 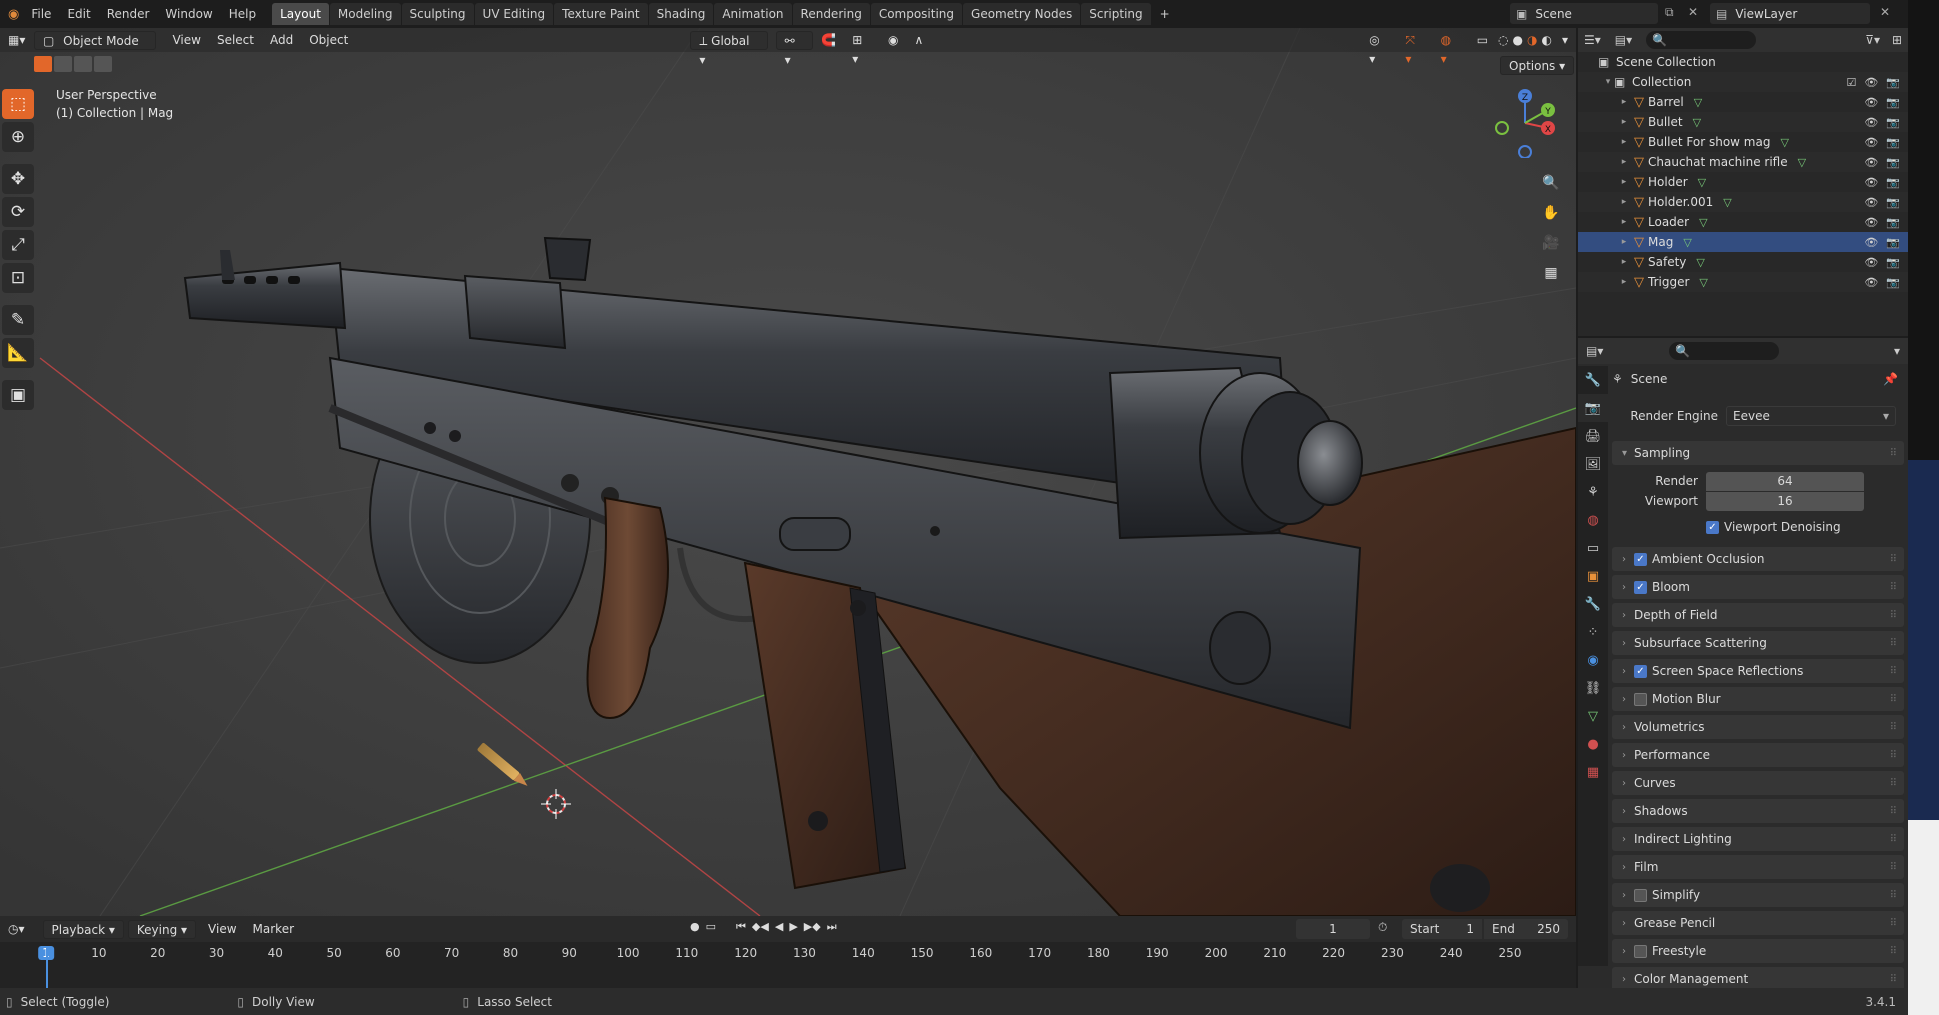 What do you see at coordinates (188, 14) in the screenshot?
I see `menu-window: Window` at bounding box center [188, 14].